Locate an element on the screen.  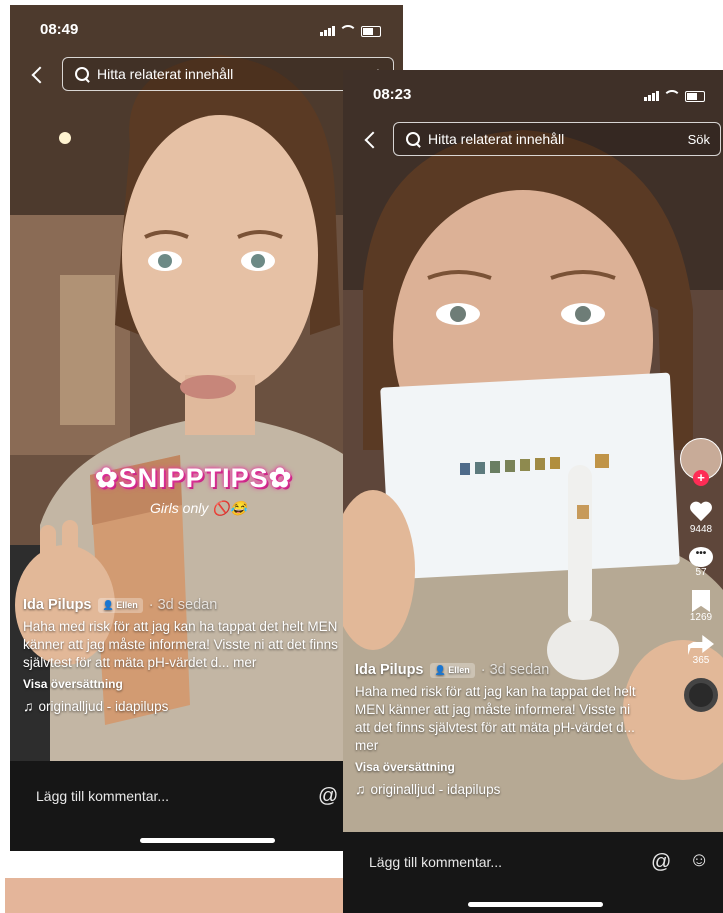
like-button: 9448 is located at coordinates (701, 518).